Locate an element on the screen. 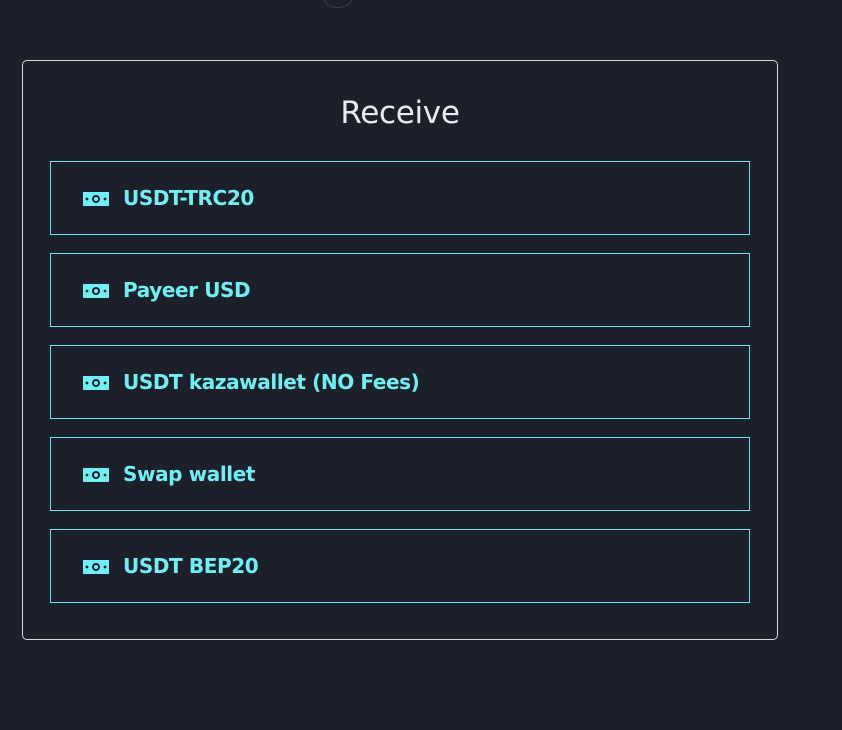  top-decoration is located at coordinates (338, 4).